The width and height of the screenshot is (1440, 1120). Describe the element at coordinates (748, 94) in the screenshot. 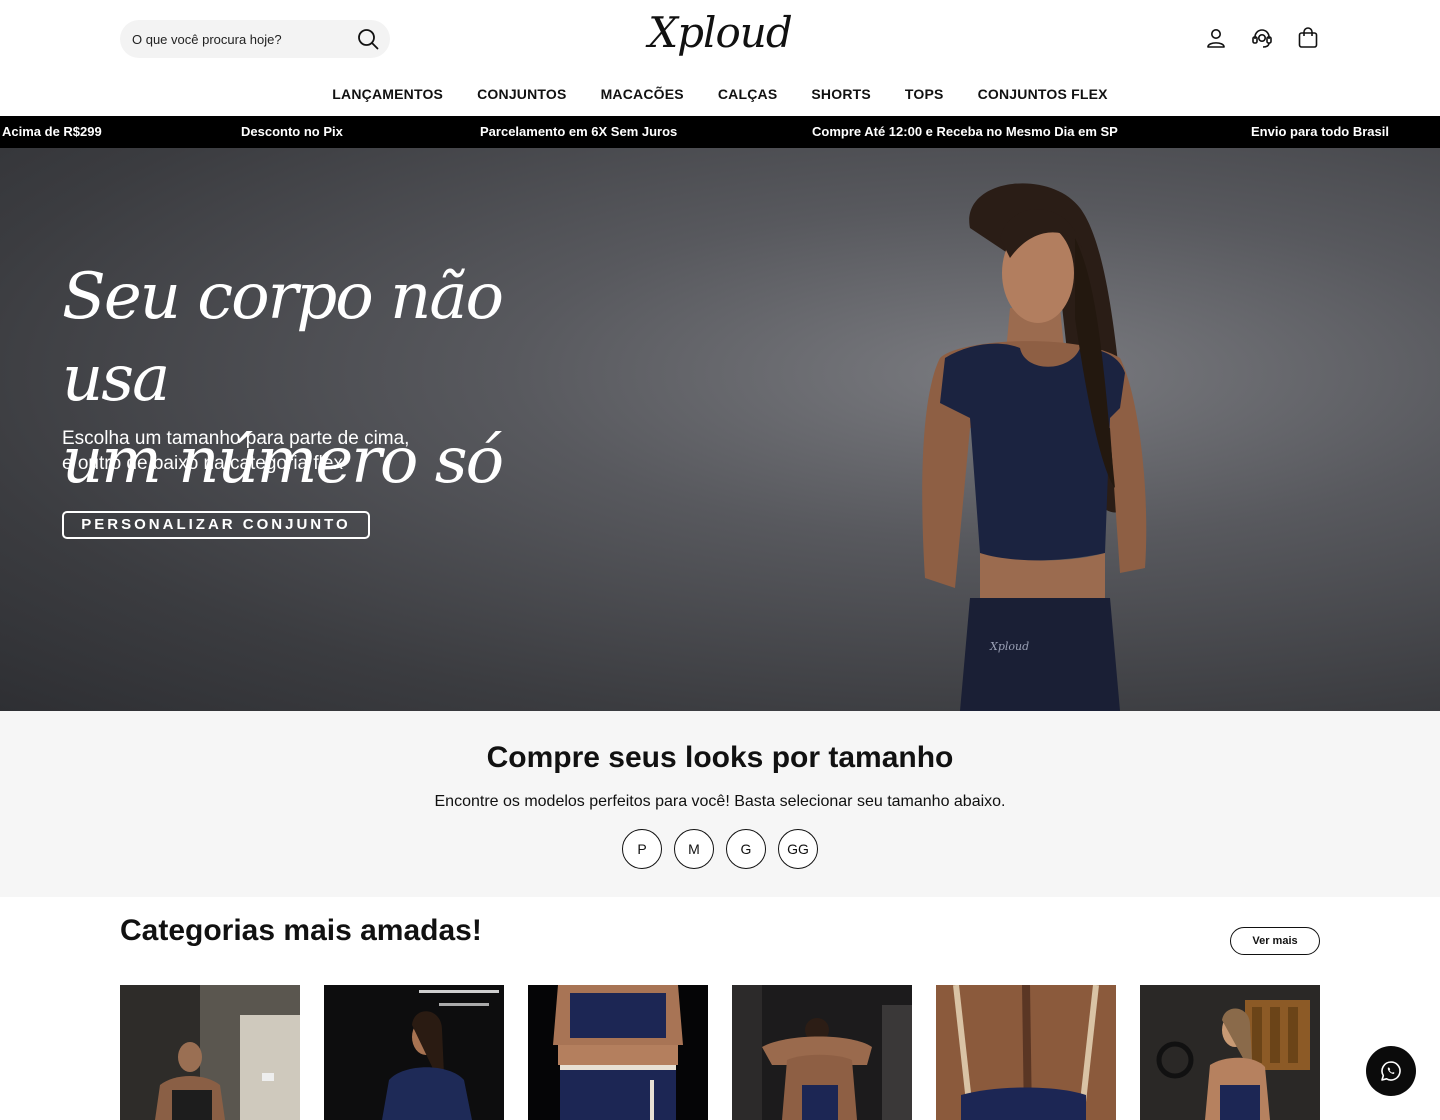

I see `nav-item-calcas: CALÇAS` at that location.